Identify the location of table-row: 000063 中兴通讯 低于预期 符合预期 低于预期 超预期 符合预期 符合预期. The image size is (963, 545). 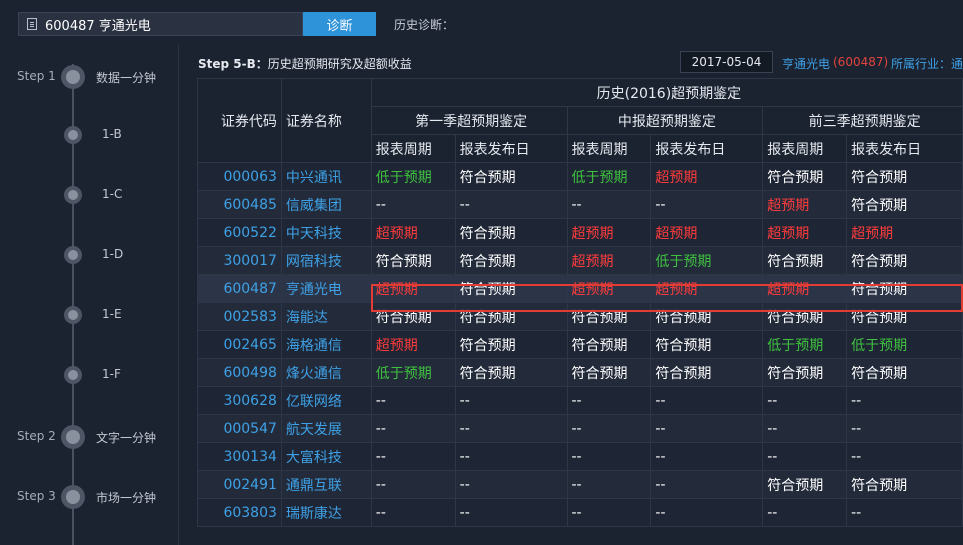
(580, 176).